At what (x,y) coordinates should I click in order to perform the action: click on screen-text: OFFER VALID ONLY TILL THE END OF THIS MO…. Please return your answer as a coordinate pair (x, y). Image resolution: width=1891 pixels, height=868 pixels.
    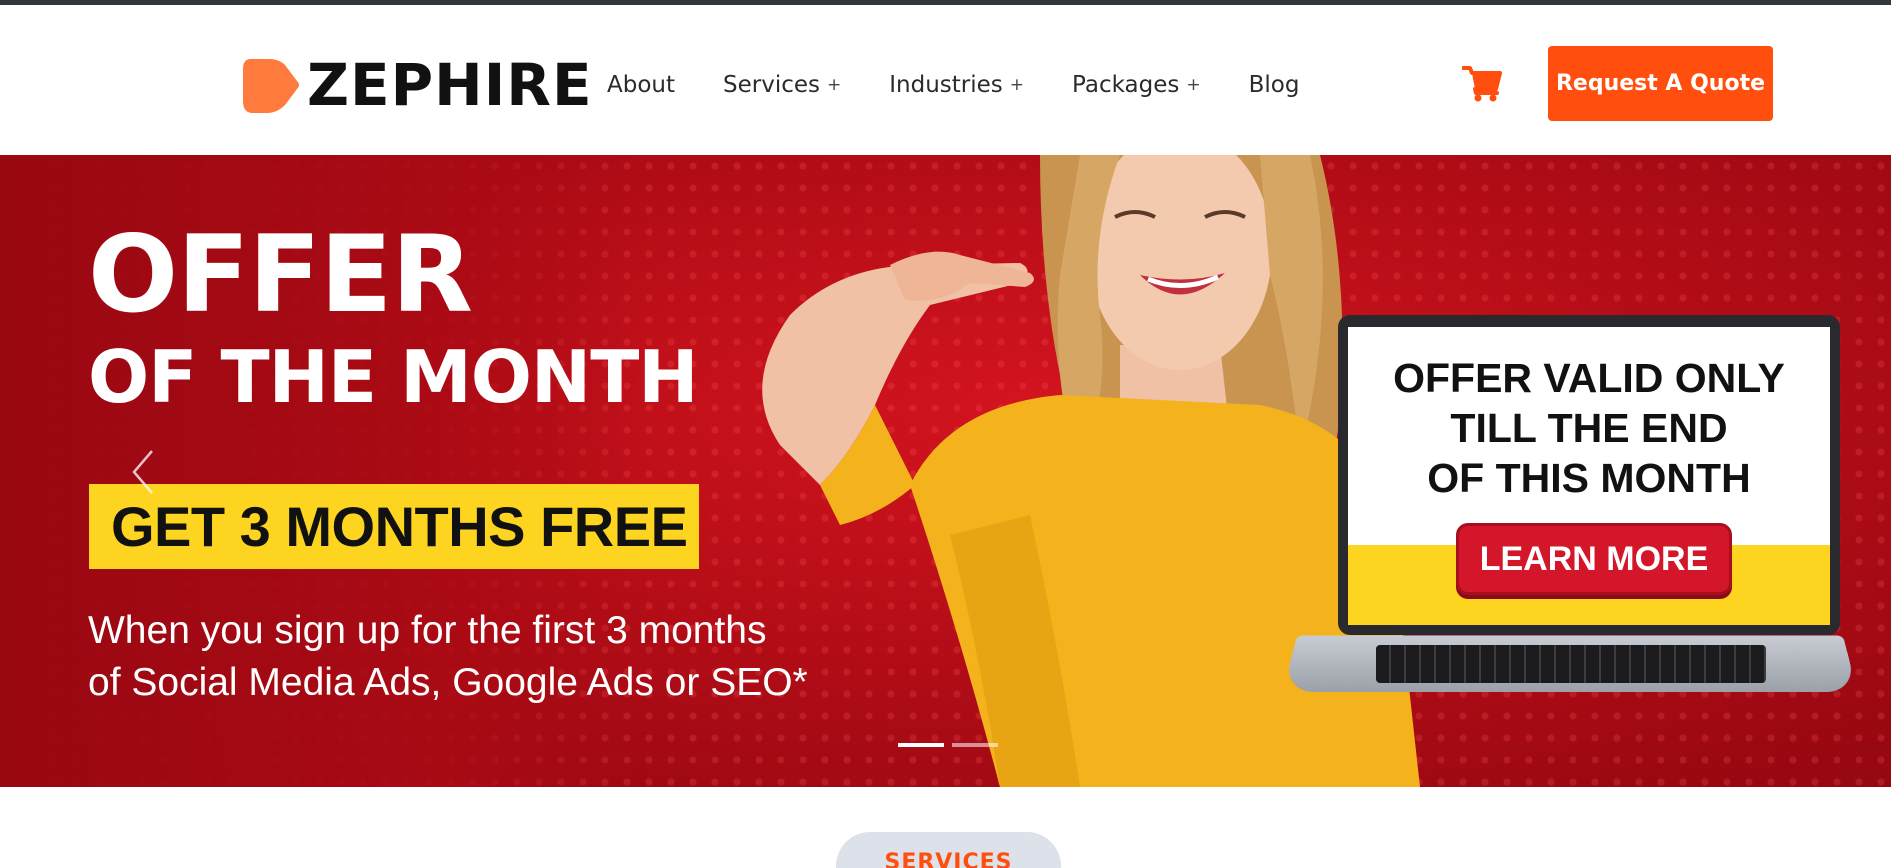
    Looking at the image, I should click on (1589, 428).